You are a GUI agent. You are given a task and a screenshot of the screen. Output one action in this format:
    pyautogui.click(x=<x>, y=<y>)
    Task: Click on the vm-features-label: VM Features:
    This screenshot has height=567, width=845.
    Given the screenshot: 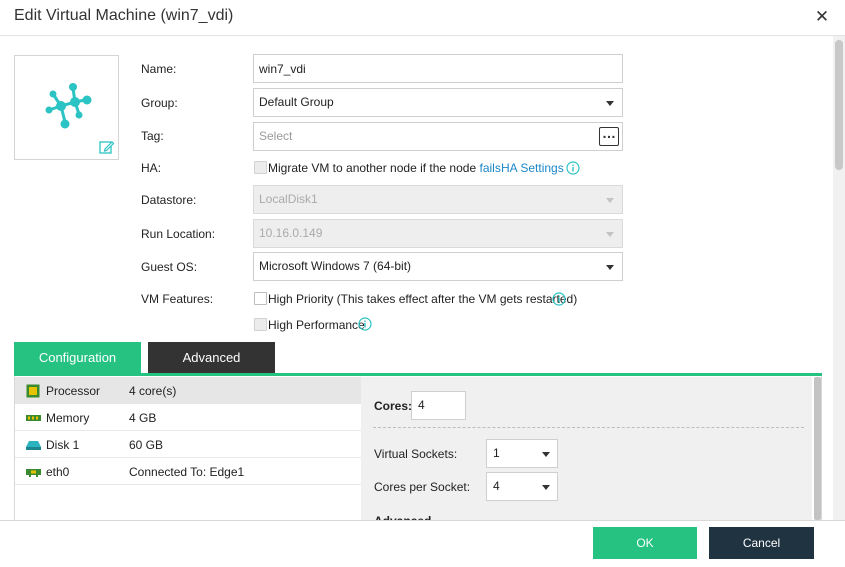 What is the action you would take?
    pyautogui.click(x=177, y=299)
    